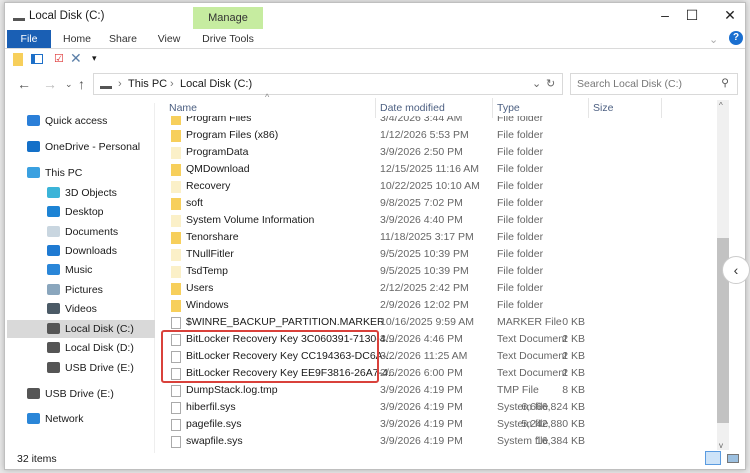  Describe the element at coordinates (79, 290) in the screenshot. I see `sidebar-item: Pictures` at that location.